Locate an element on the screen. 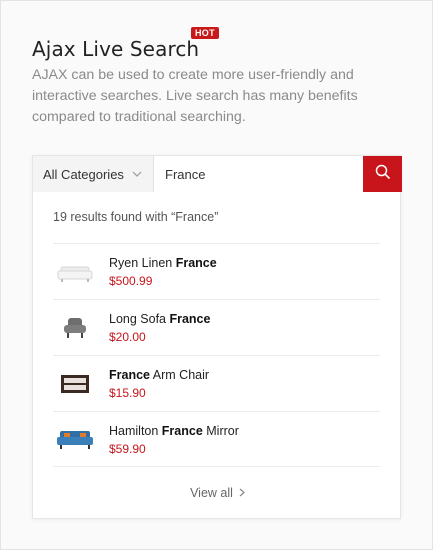  result-price: $15.90 is located at coordinates (127, 393).